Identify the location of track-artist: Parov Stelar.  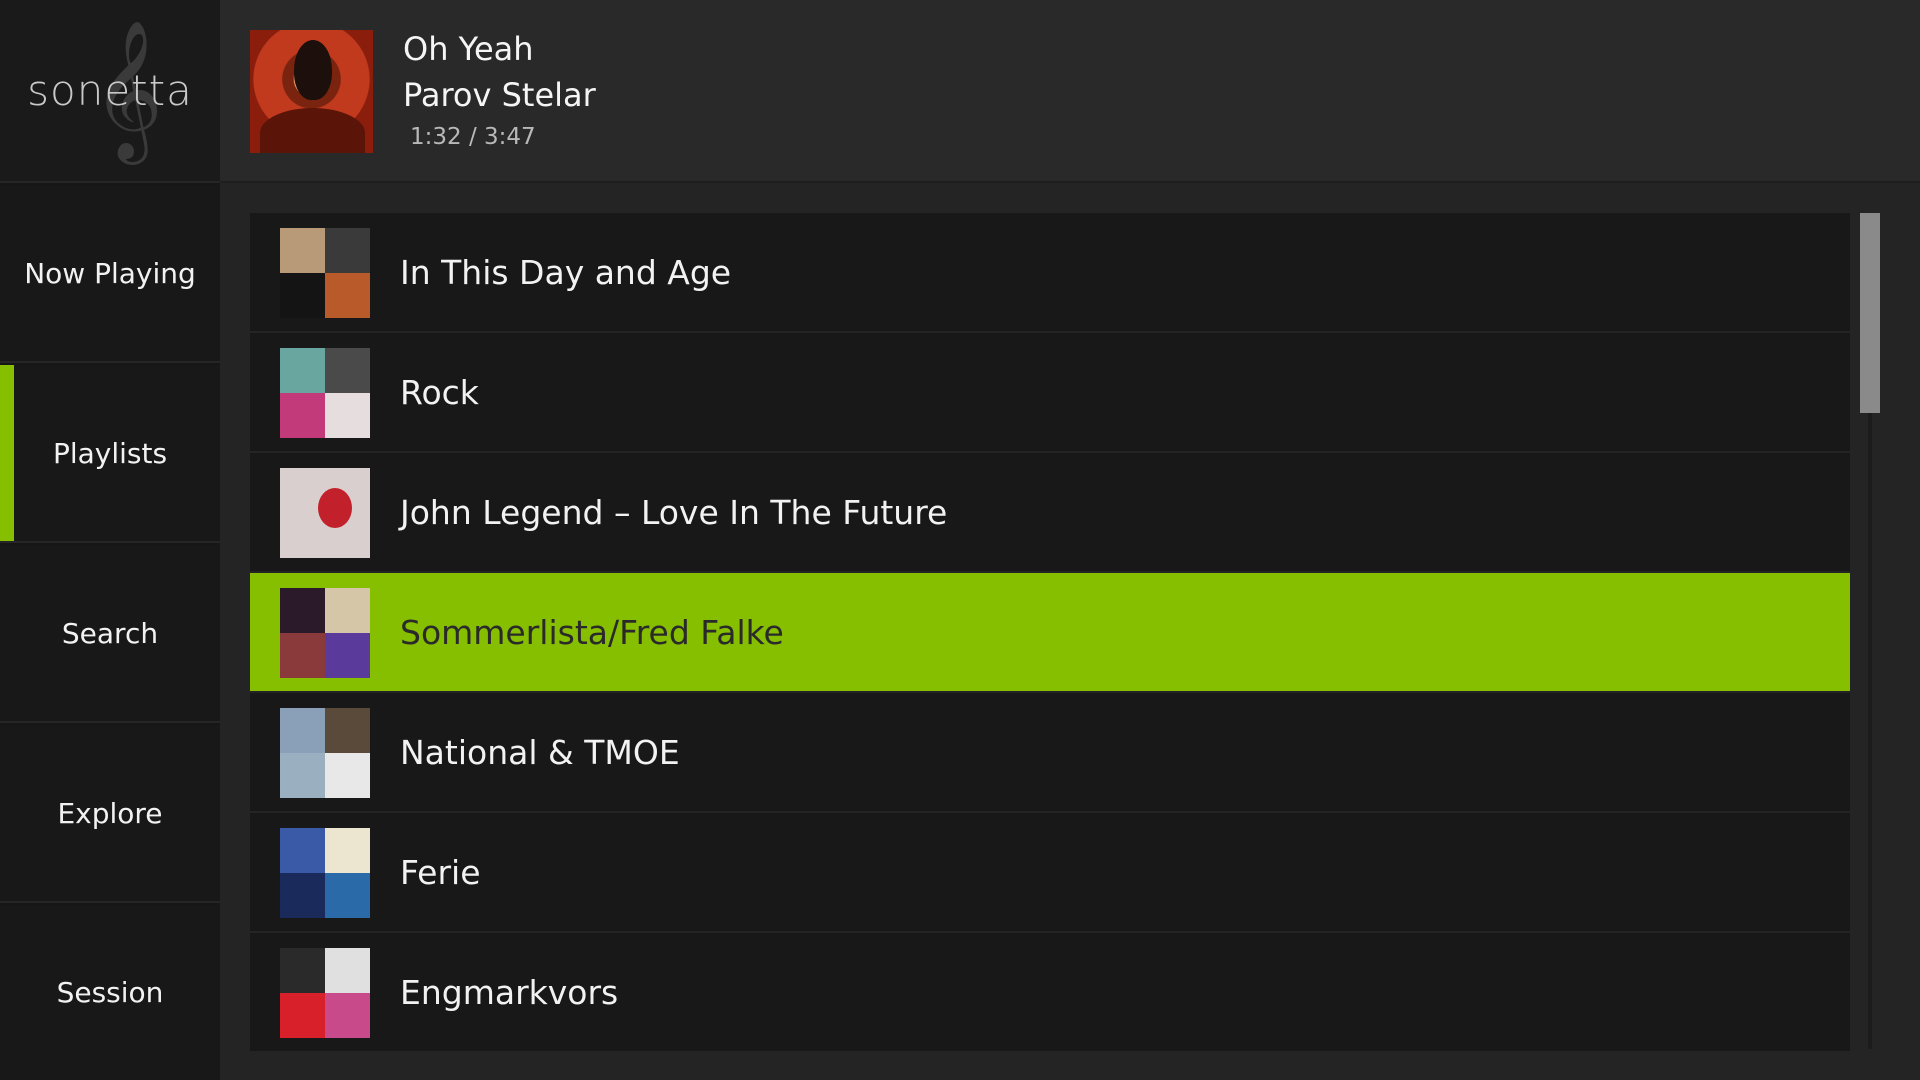
(499, 95).